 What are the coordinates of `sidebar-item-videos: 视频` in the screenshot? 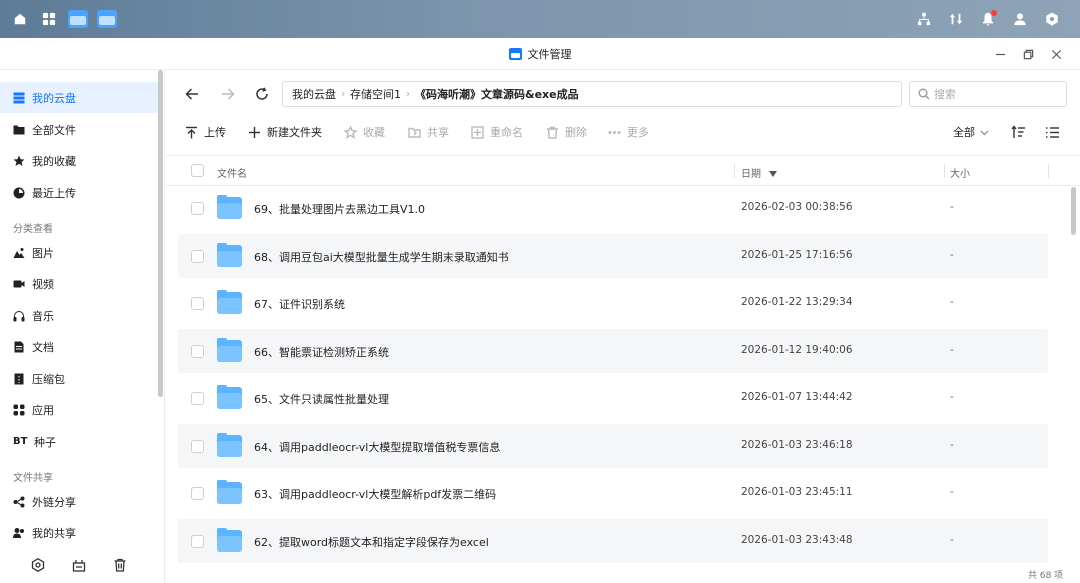 It's located at (79, 283).